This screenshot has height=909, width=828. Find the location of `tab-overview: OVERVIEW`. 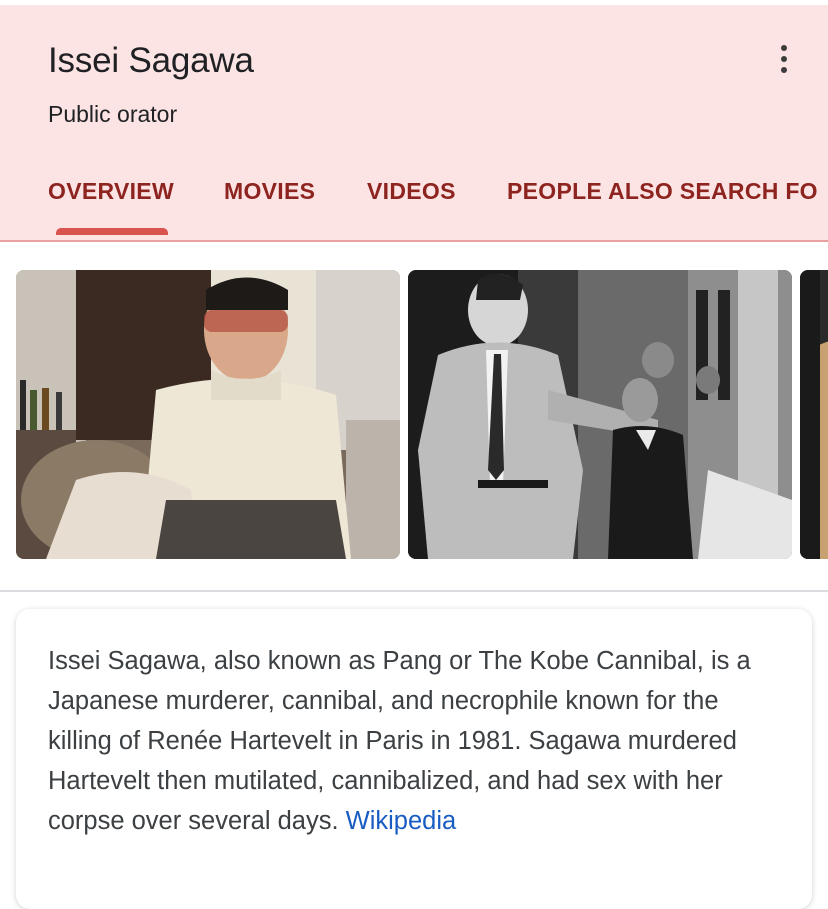

tab-overview: OVERVIEW is located at coordinates (111, 191).